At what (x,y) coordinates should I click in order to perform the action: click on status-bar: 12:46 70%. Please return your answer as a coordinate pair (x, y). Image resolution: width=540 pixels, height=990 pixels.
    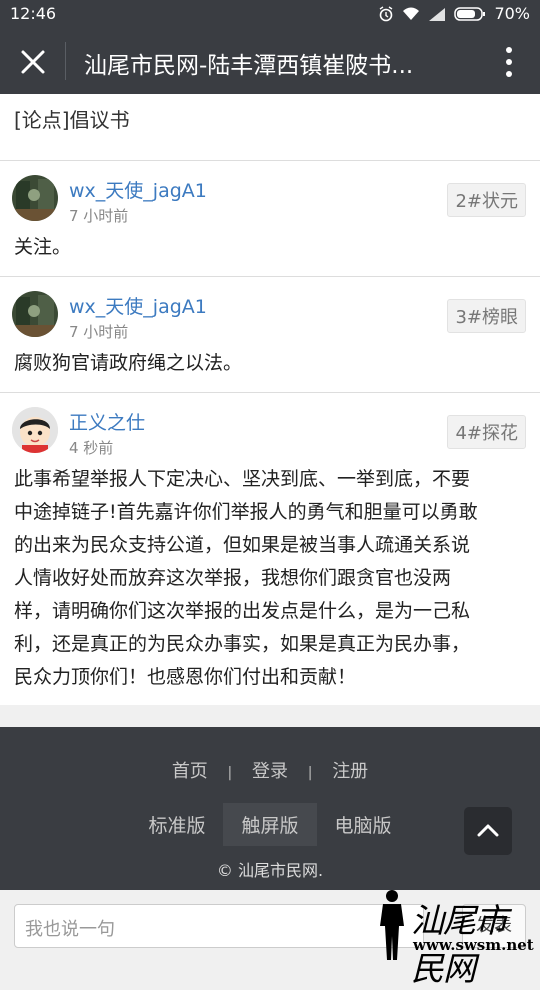
    Looking at the image, I should click on (270, 14).